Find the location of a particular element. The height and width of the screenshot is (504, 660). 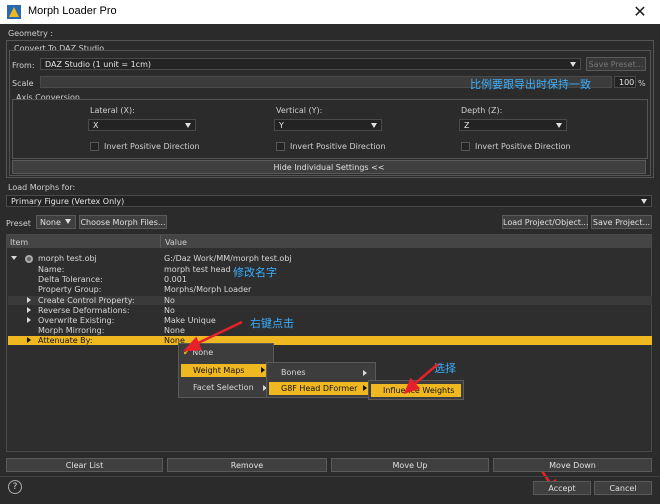

vertical-label: Vertical (Y): is located at coordinates (299, 110).